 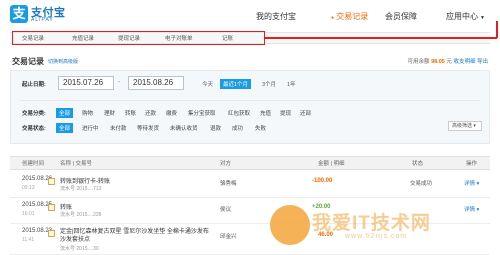 What do you see at coordinates (376, 236) in the screenshot?
I see `watermark-url: www.52itjs.com` at bounding box center [376, 236].